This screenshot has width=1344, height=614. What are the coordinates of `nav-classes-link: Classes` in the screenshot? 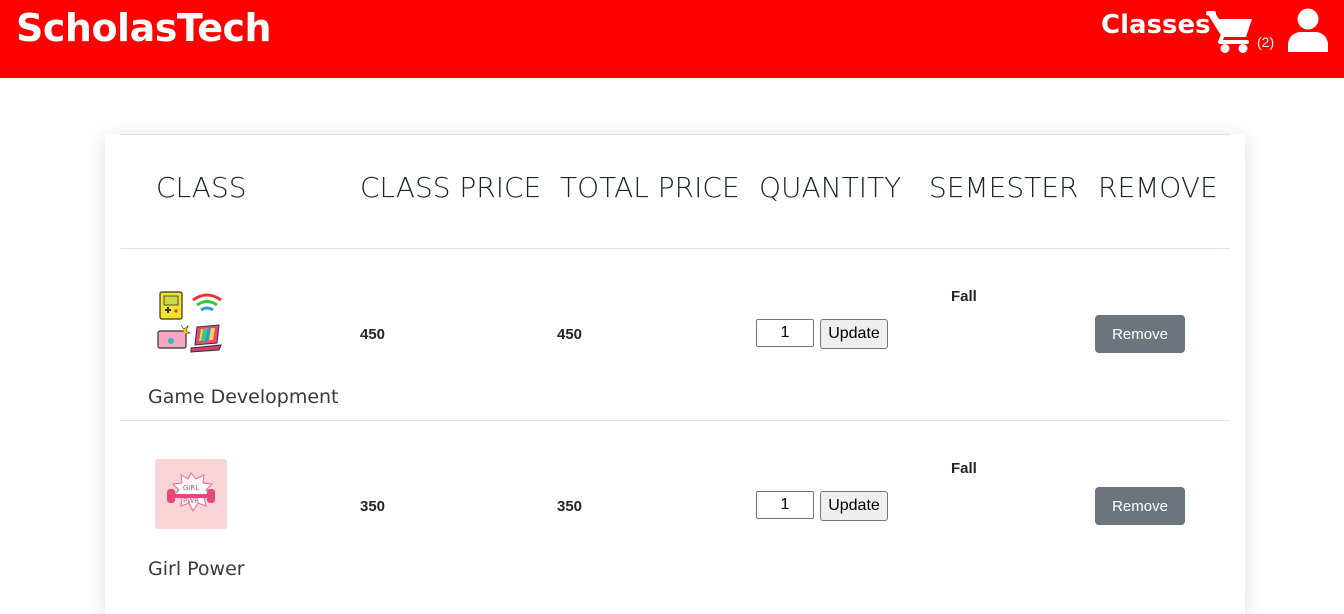 It's located at (1156, 25).